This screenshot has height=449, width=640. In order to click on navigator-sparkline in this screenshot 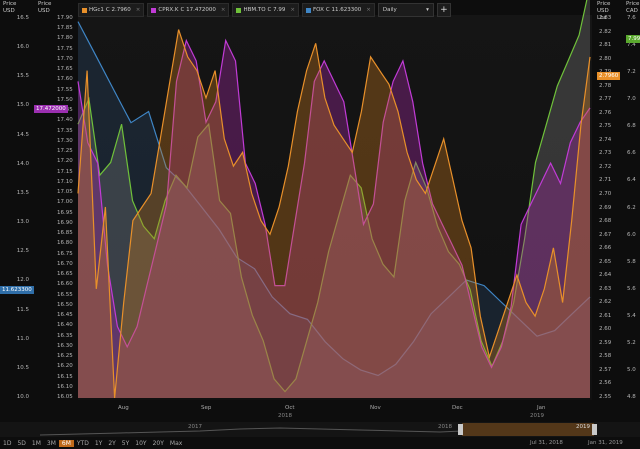, I will do `click(251, 431)`.